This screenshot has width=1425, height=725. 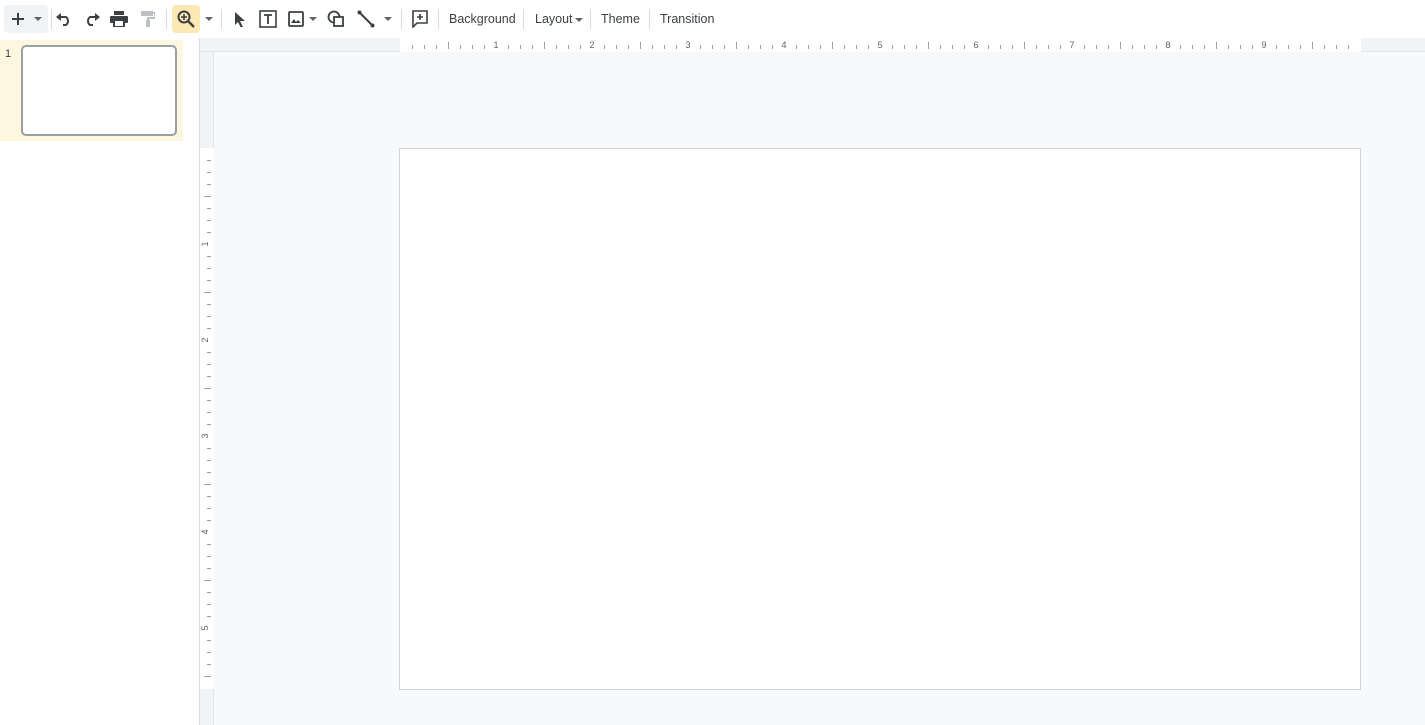 I want to click on cursor-icon, so click(x=240, y=19).